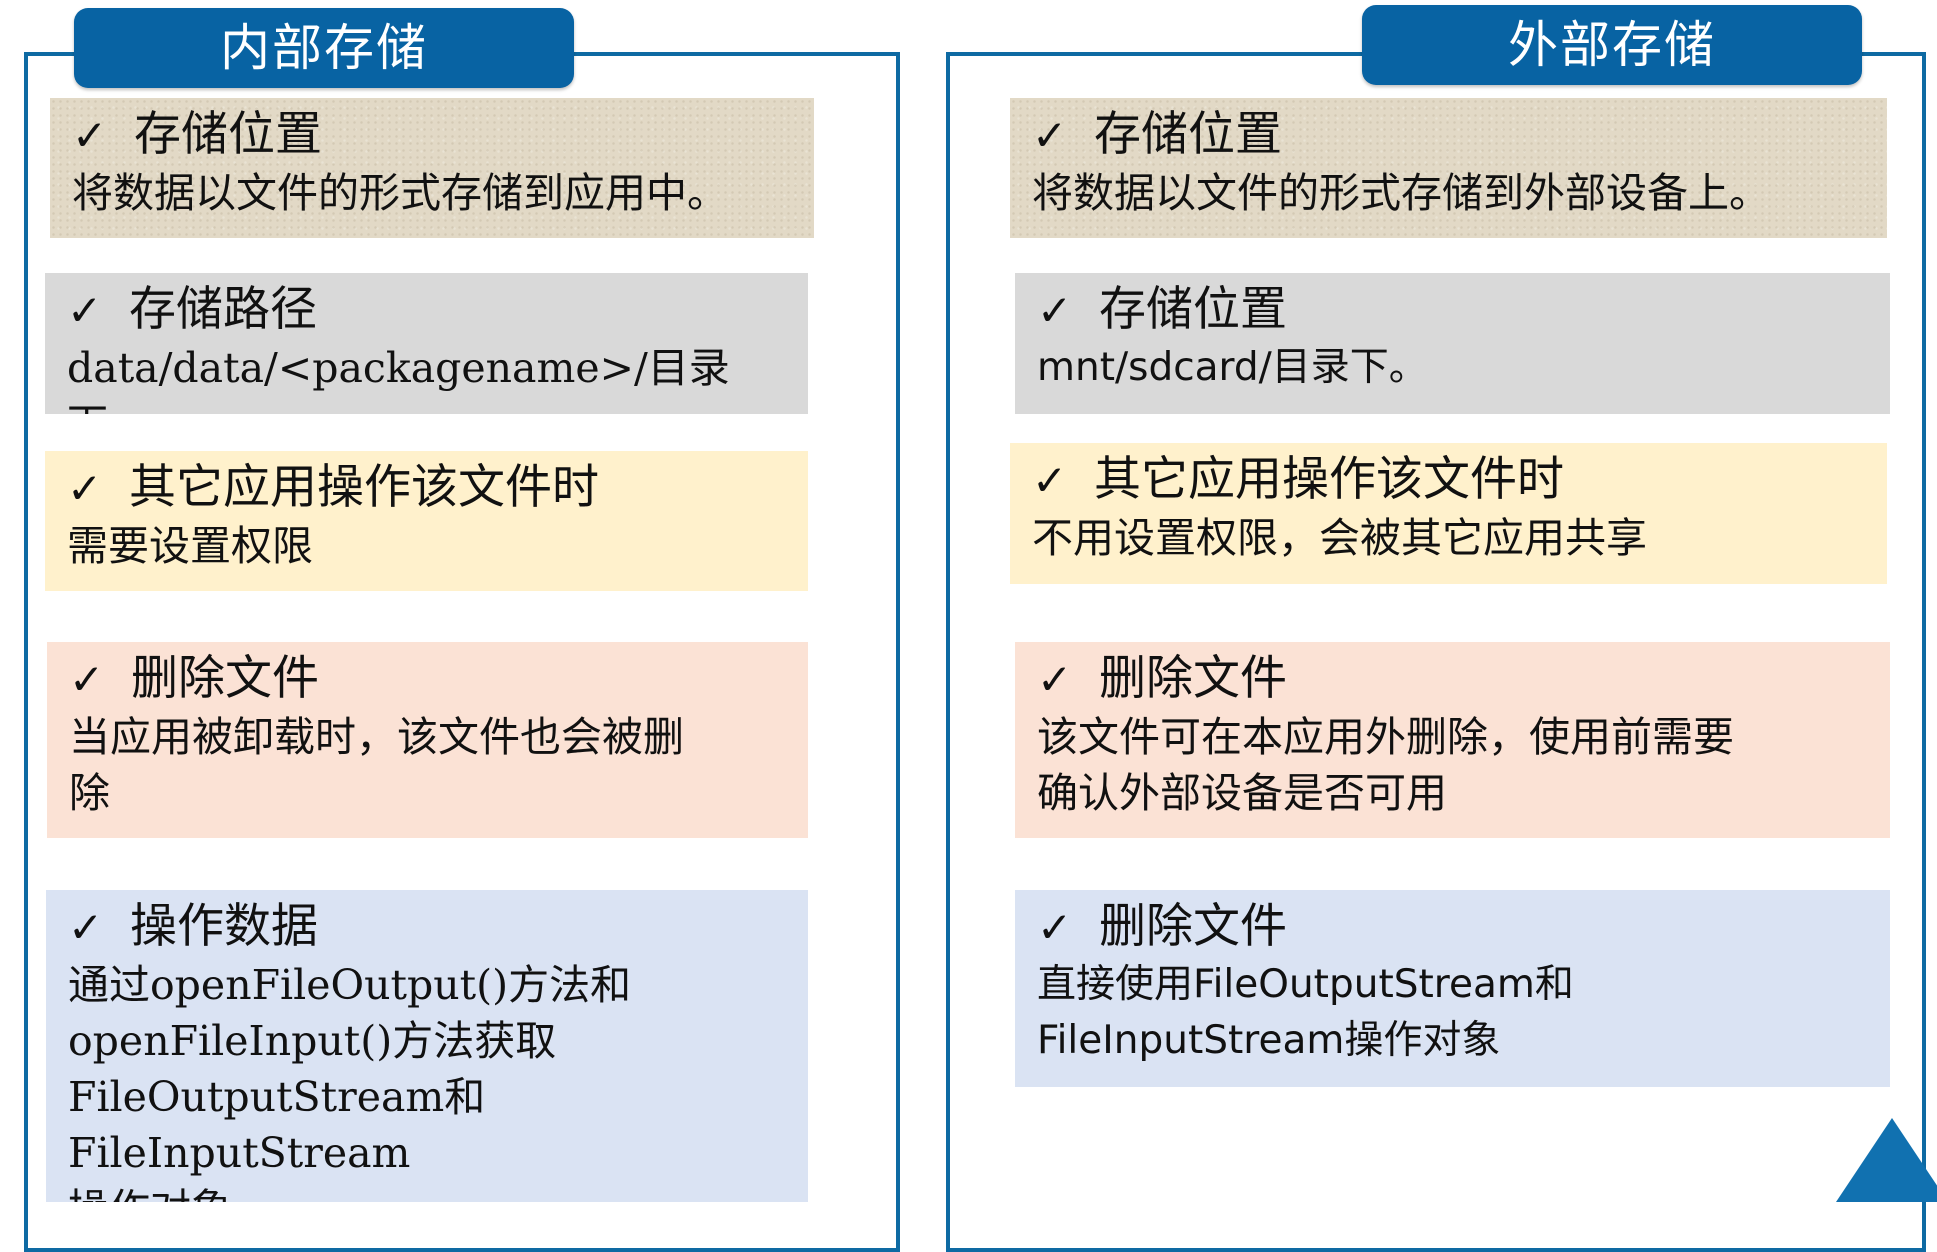 This screenshot has height=1252, width=1937. What do you see at coordinates (428, 310) in the screenshot?
I see `card-heading: ✓ 存储路径` at bounding box center [428, 310].